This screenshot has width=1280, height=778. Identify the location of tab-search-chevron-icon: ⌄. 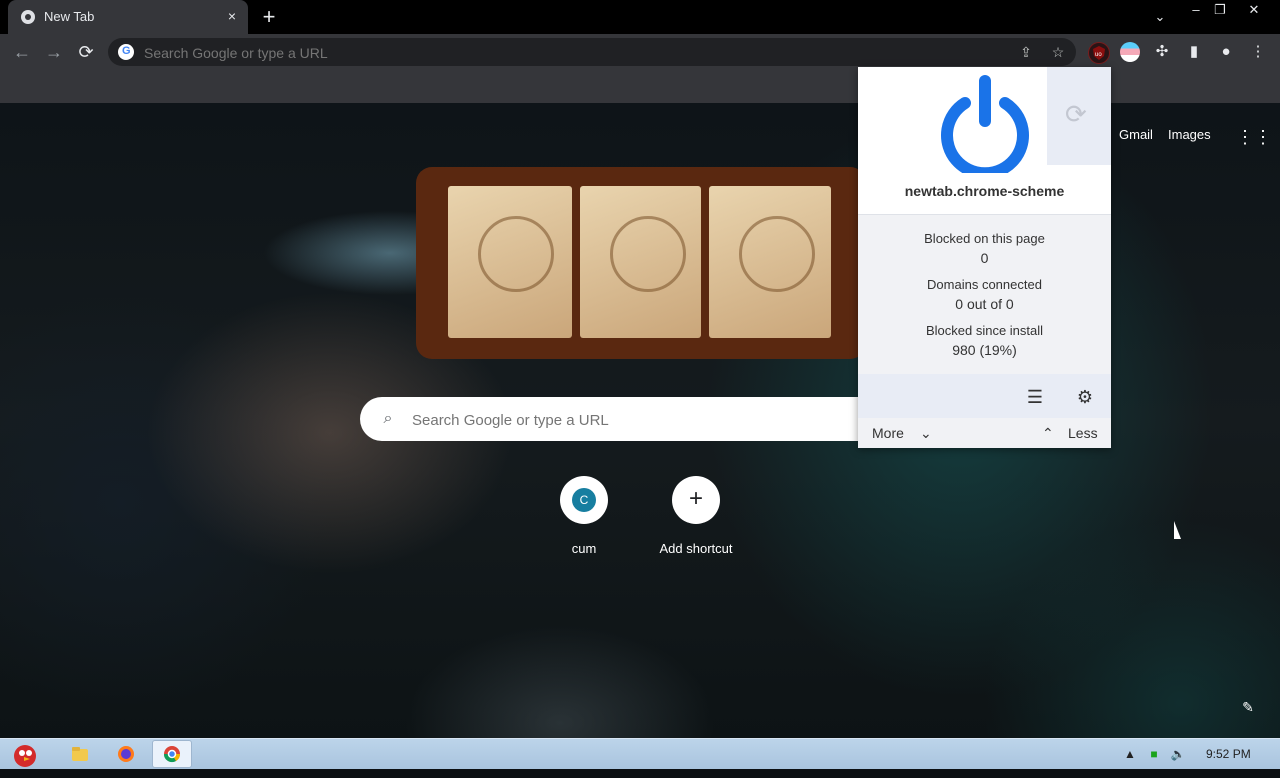
(1160, 17).